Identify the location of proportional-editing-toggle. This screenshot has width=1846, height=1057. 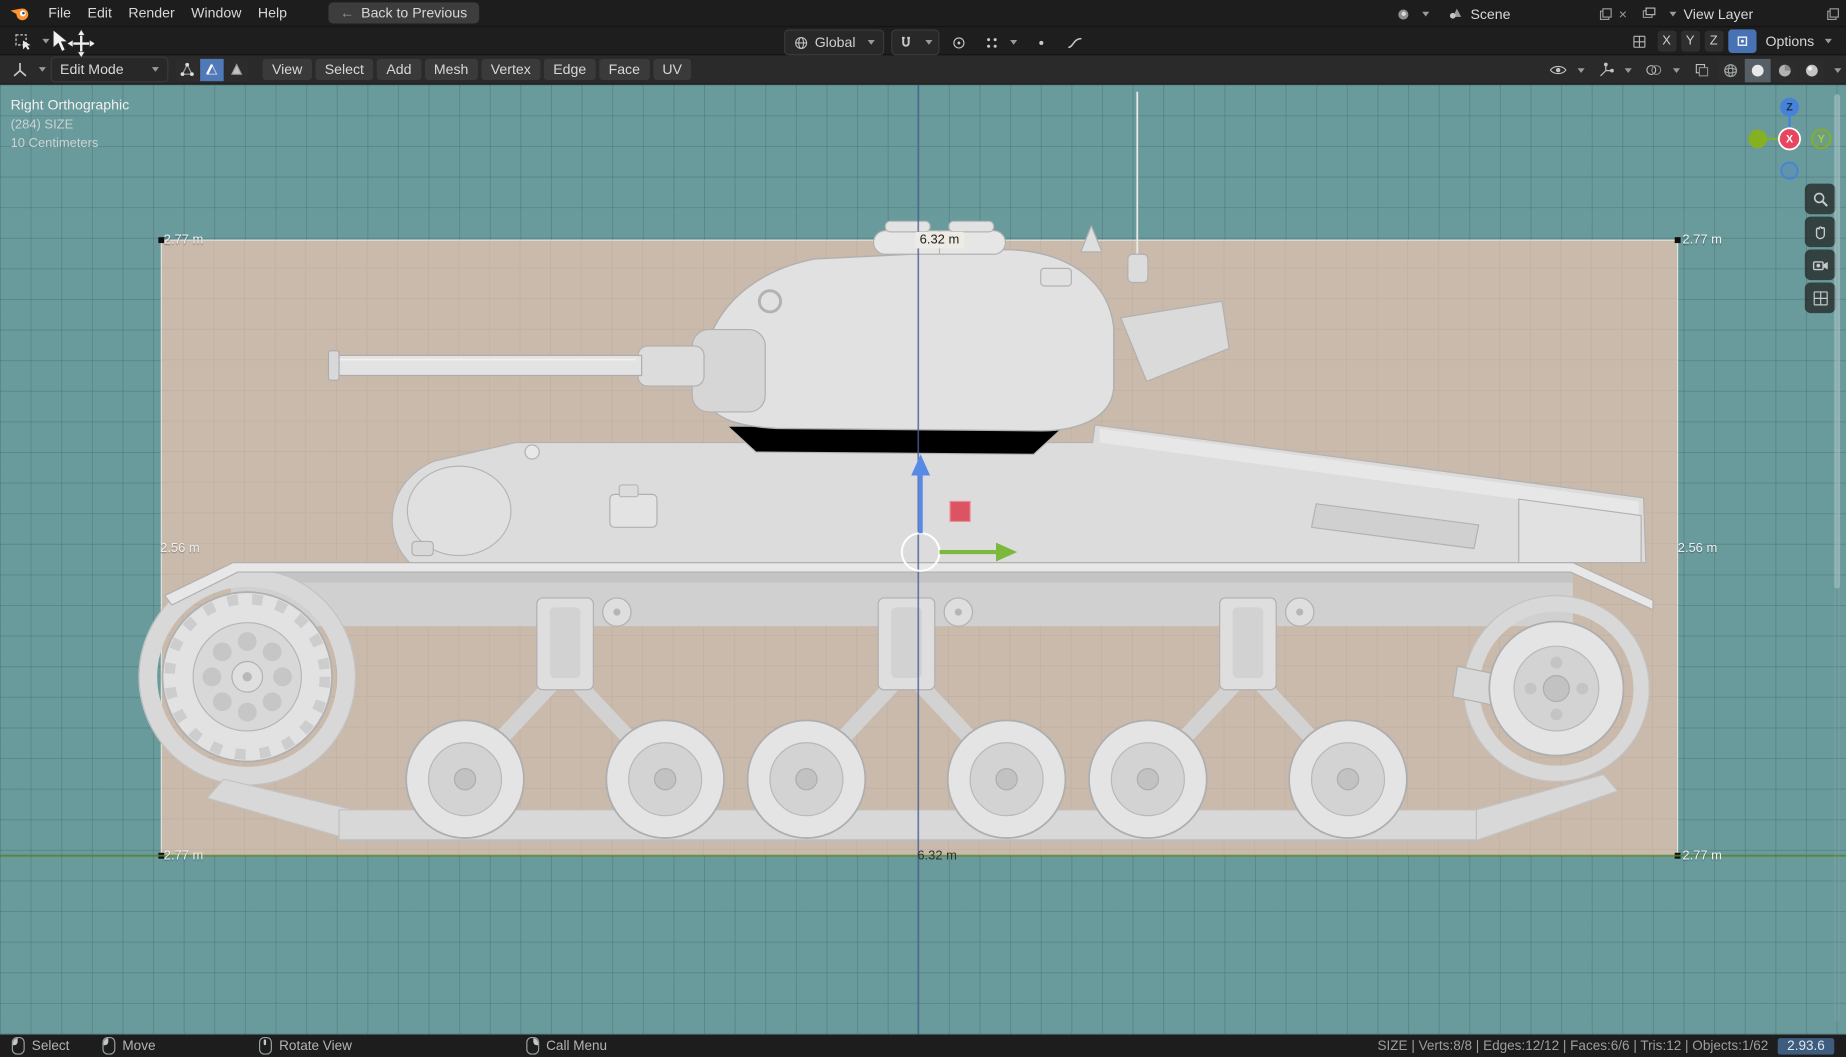
(959, 43).